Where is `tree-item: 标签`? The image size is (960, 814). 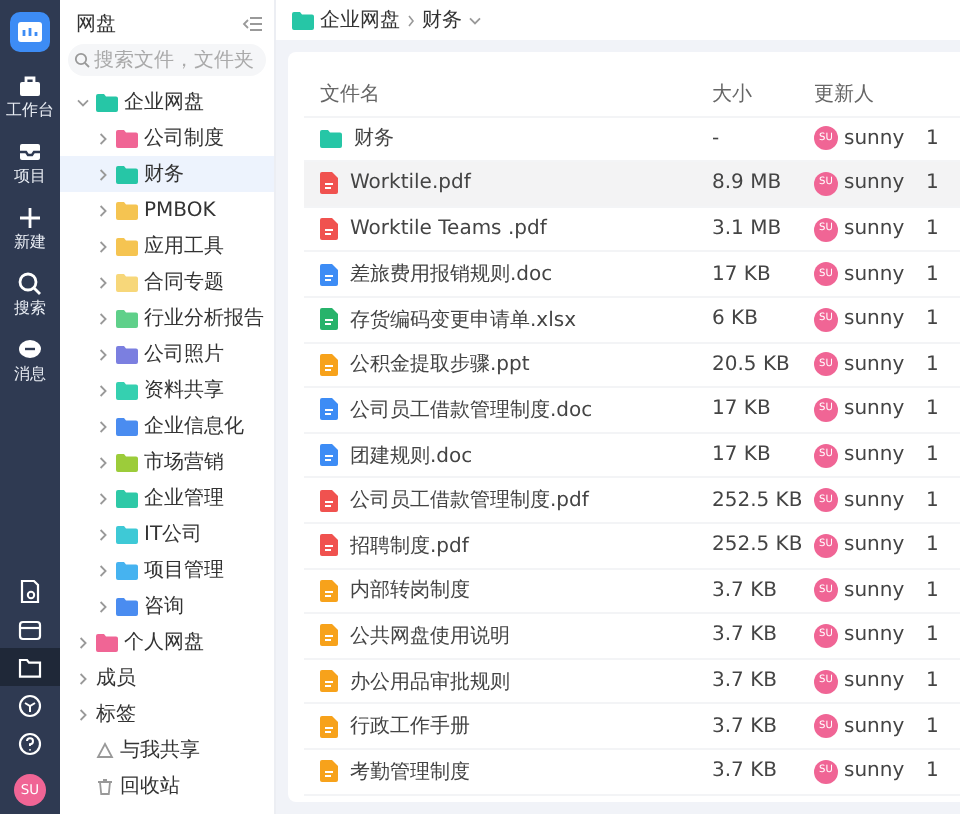
tree-item: 标签 is located at coordinates (167, 714).